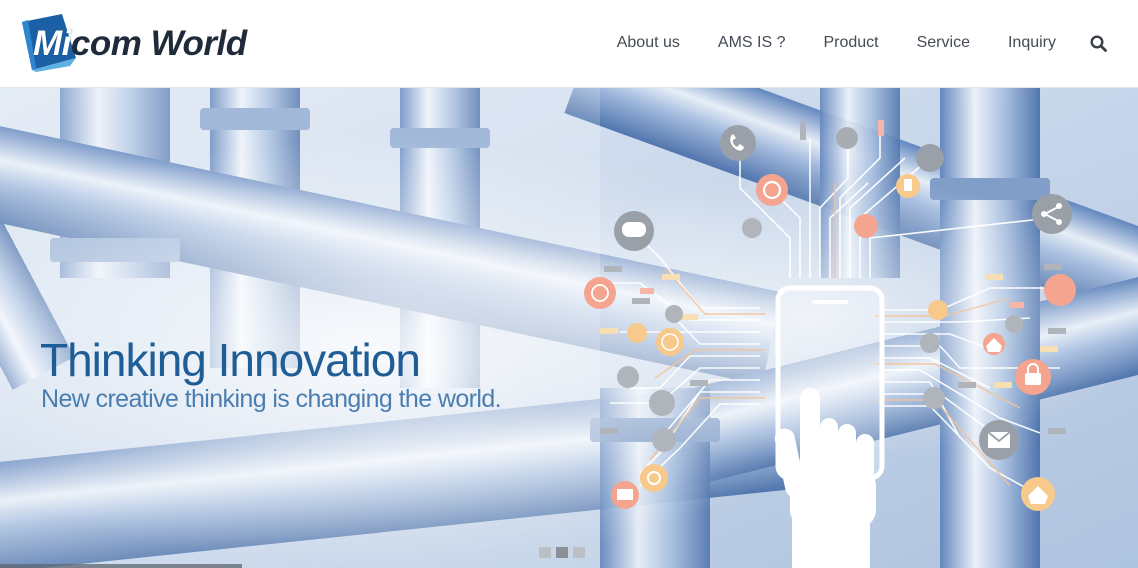 The image size is (1138, 568). I want to click on nav-item-service: Service, so click(943, 43).